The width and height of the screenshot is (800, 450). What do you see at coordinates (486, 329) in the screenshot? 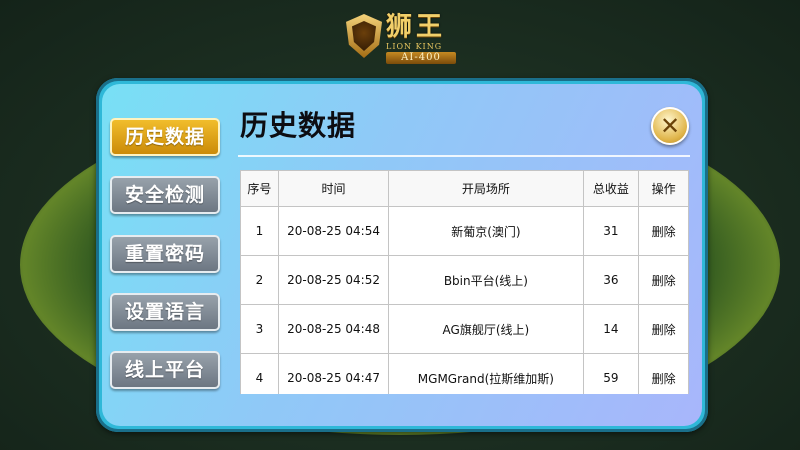
I see `cell-venue: AG旗舰厅(线上)` at bounding box center [486, 329].